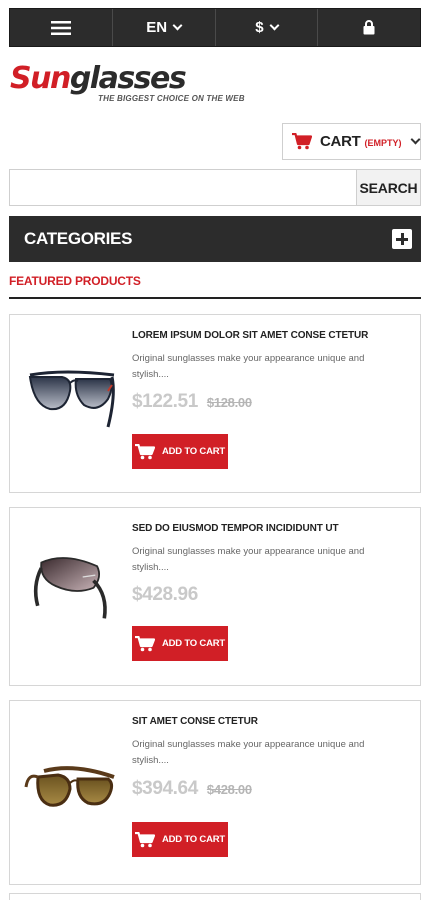  I want to click on product-prices: $428.96, so click(165, 595).